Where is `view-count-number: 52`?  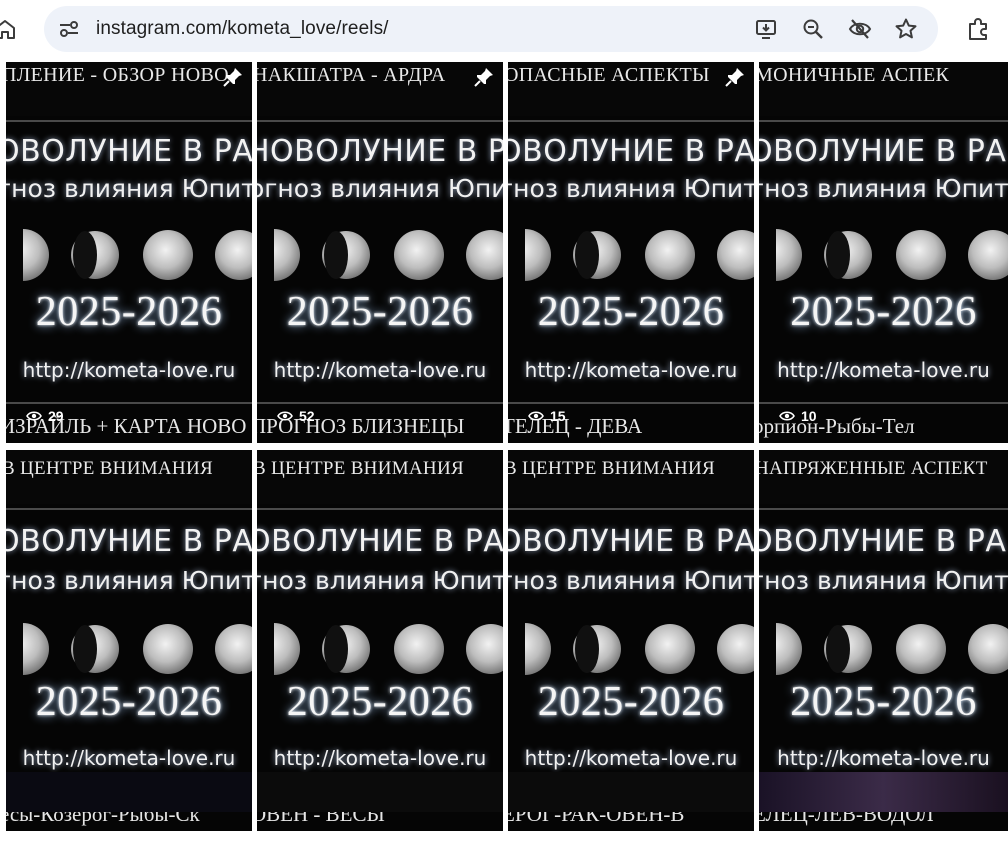 view-count-number: 52 is located at coordinates (307, 416).